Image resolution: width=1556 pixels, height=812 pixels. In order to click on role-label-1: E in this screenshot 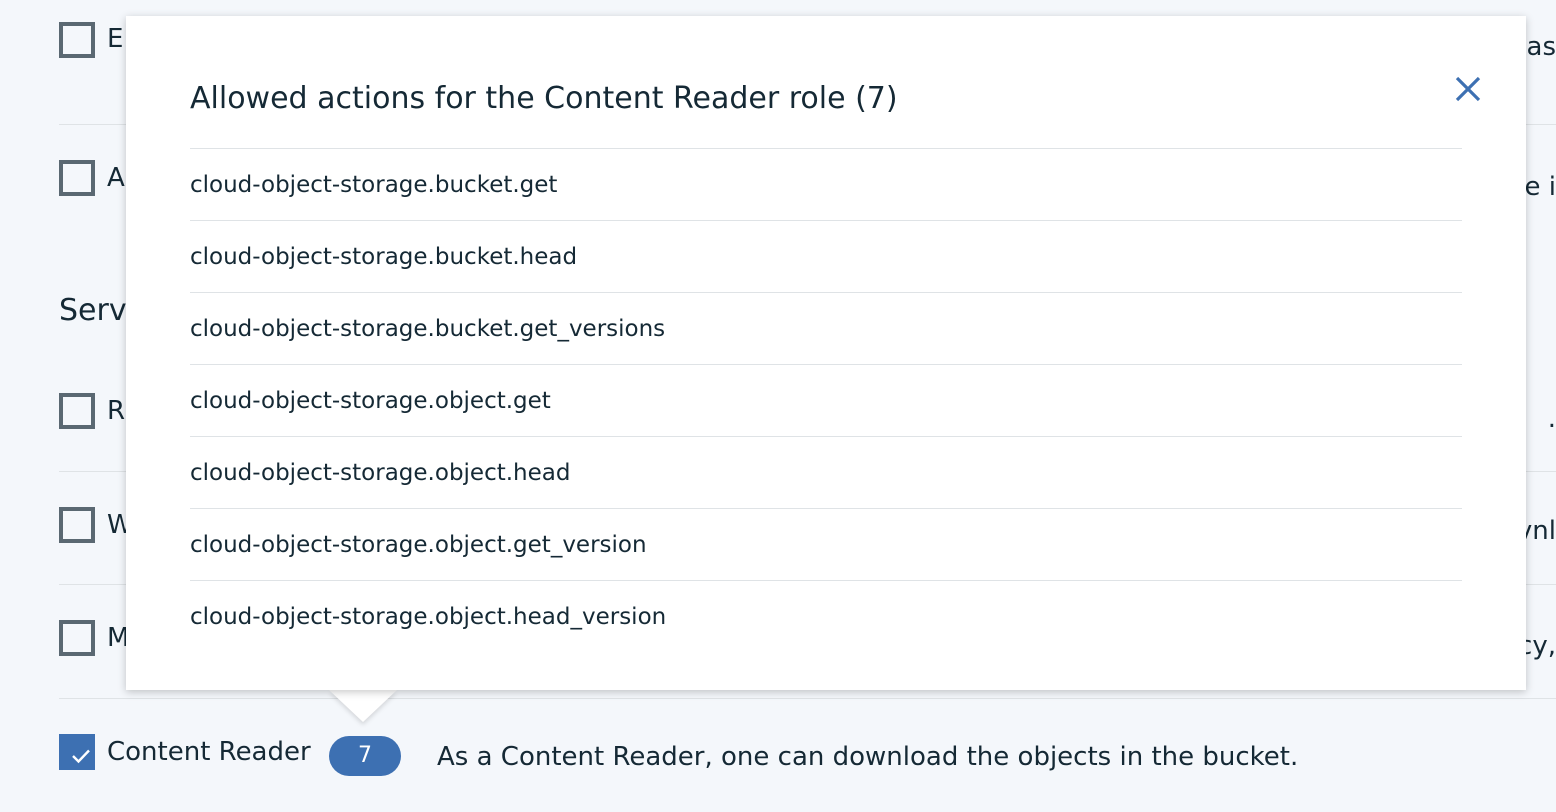, I will do `click(115, 39)`.